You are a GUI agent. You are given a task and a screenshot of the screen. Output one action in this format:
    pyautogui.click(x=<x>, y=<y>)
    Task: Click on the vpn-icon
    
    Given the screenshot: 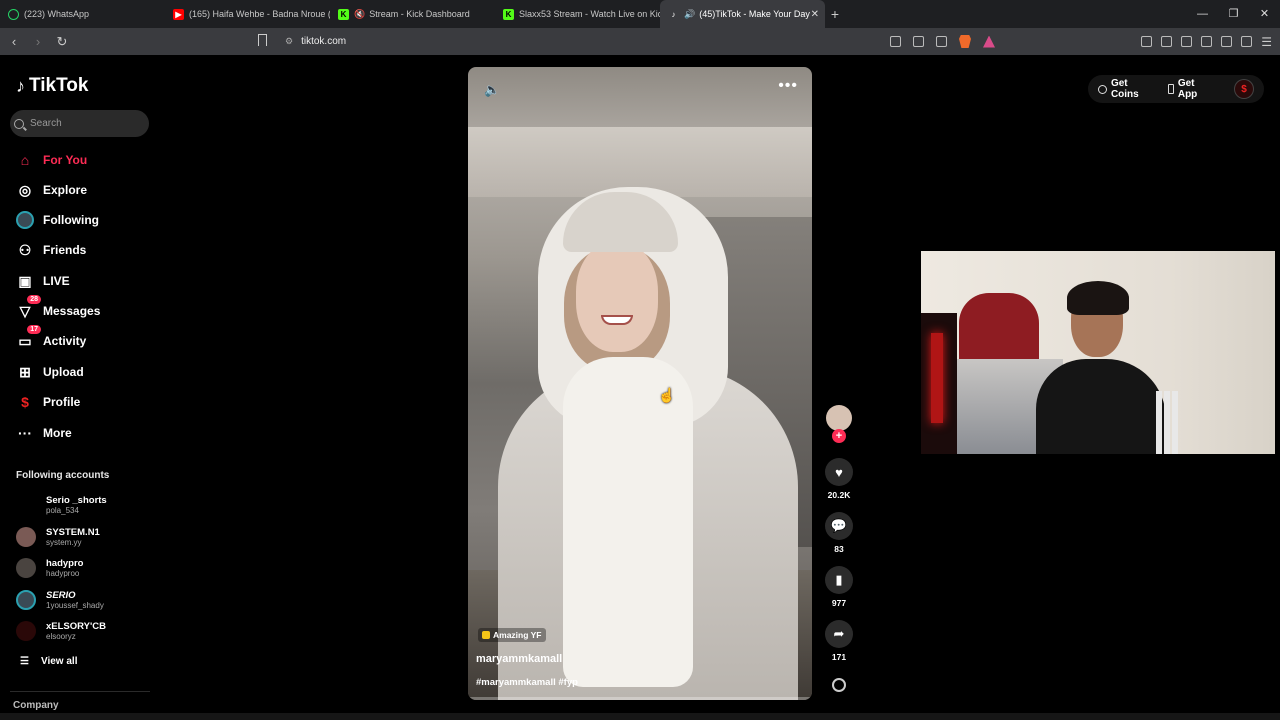 What is the action you would take?
    pyautogui.click(x=1247, y=41)
    